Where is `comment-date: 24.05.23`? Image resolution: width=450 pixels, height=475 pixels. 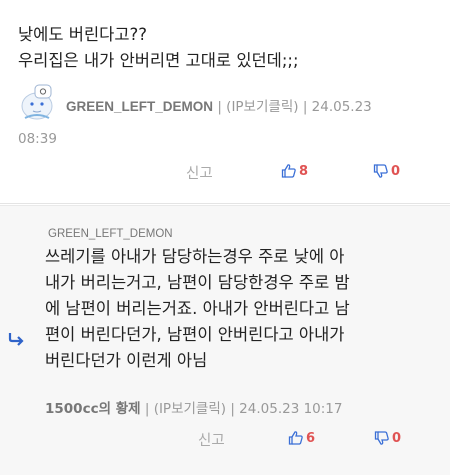
comment-date: 24.05.23 is located at coordinates (341, 107).